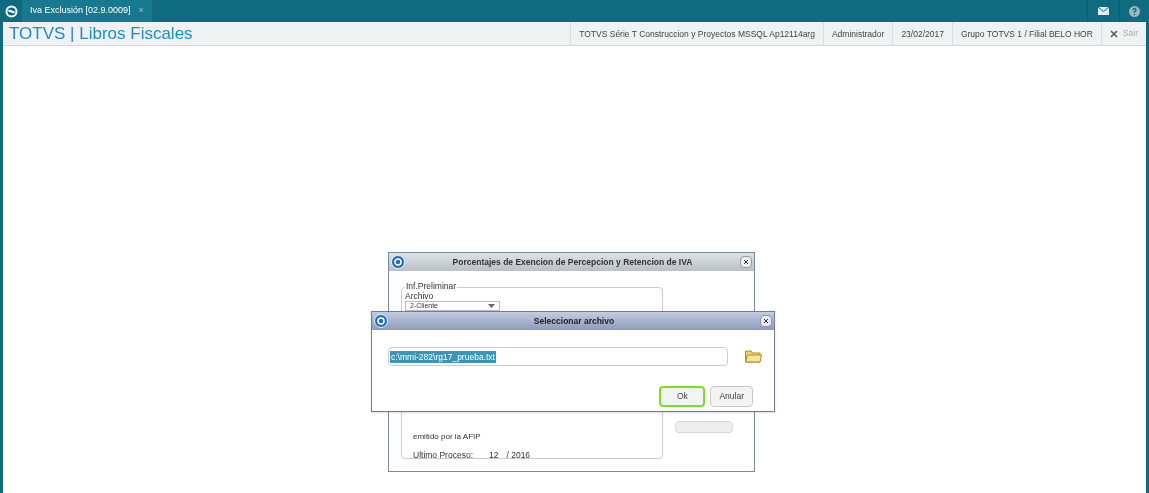 The image size is (1149, 493). What do you see at coordinates (1134, 11) in the screenshot?
I see `help-icon` at bounding box center [1134, 11].